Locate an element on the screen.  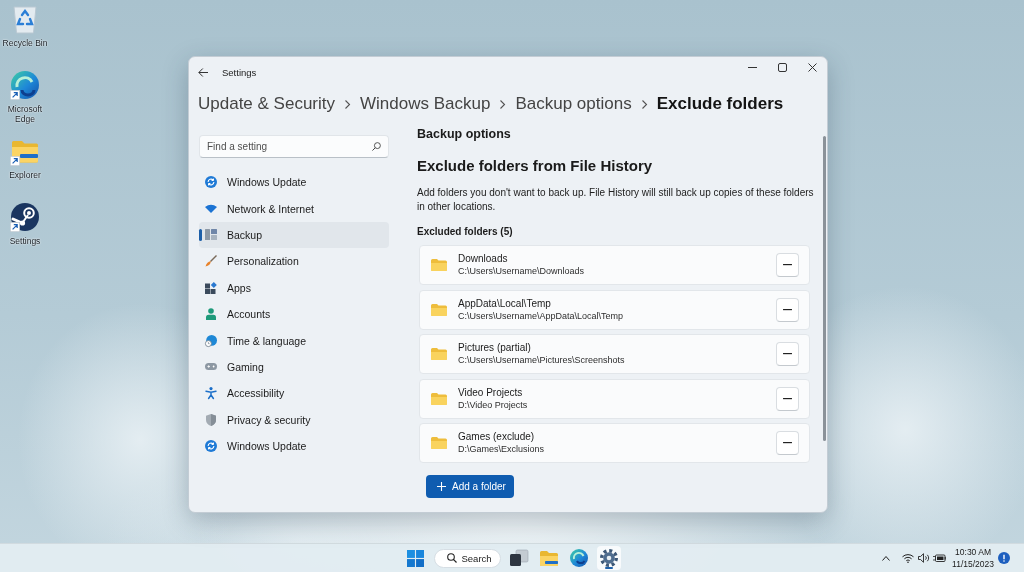
minimize-icon is located at coordinates (752, 67).